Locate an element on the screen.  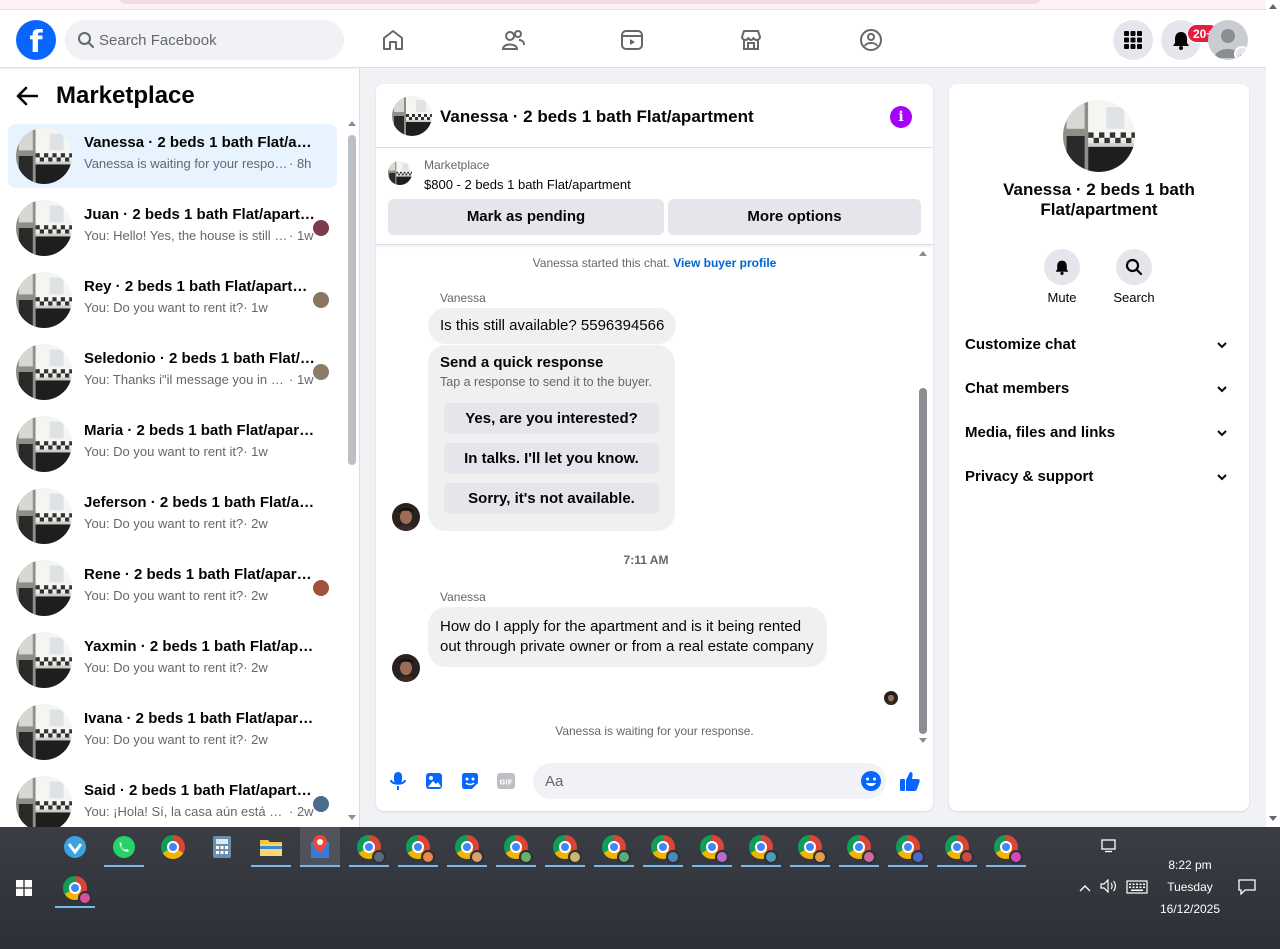
file-explorer-icon is located at coordinates (271, 847).